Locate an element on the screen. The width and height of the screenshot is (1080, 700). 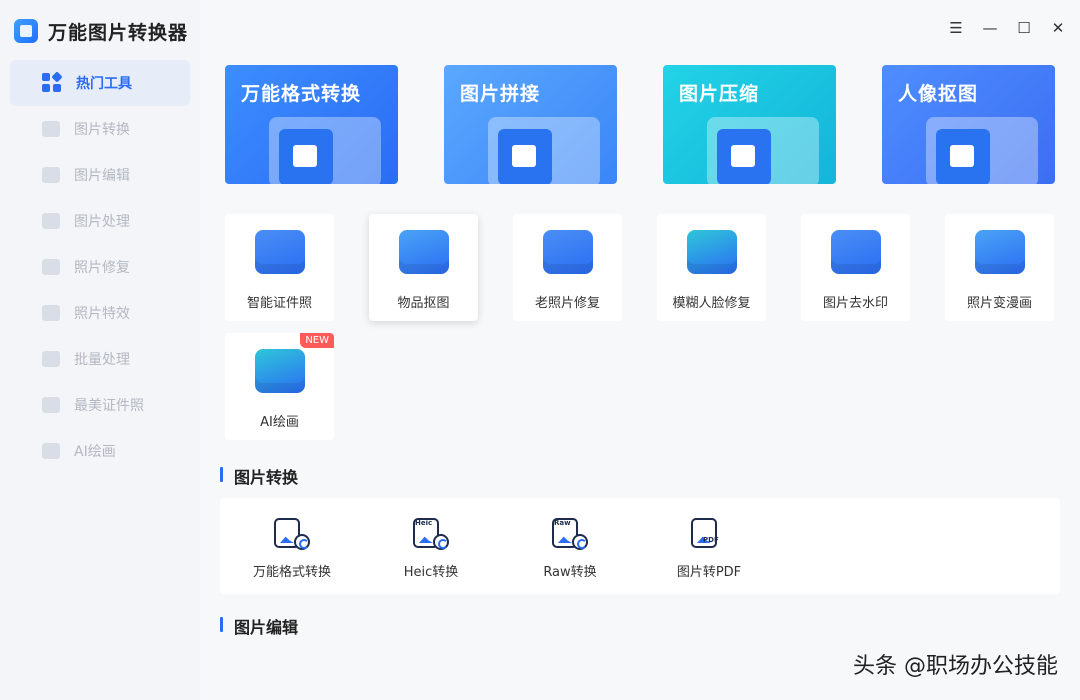
banner-format-convert: 万能格式转换 is located at coordinates (311, 124).